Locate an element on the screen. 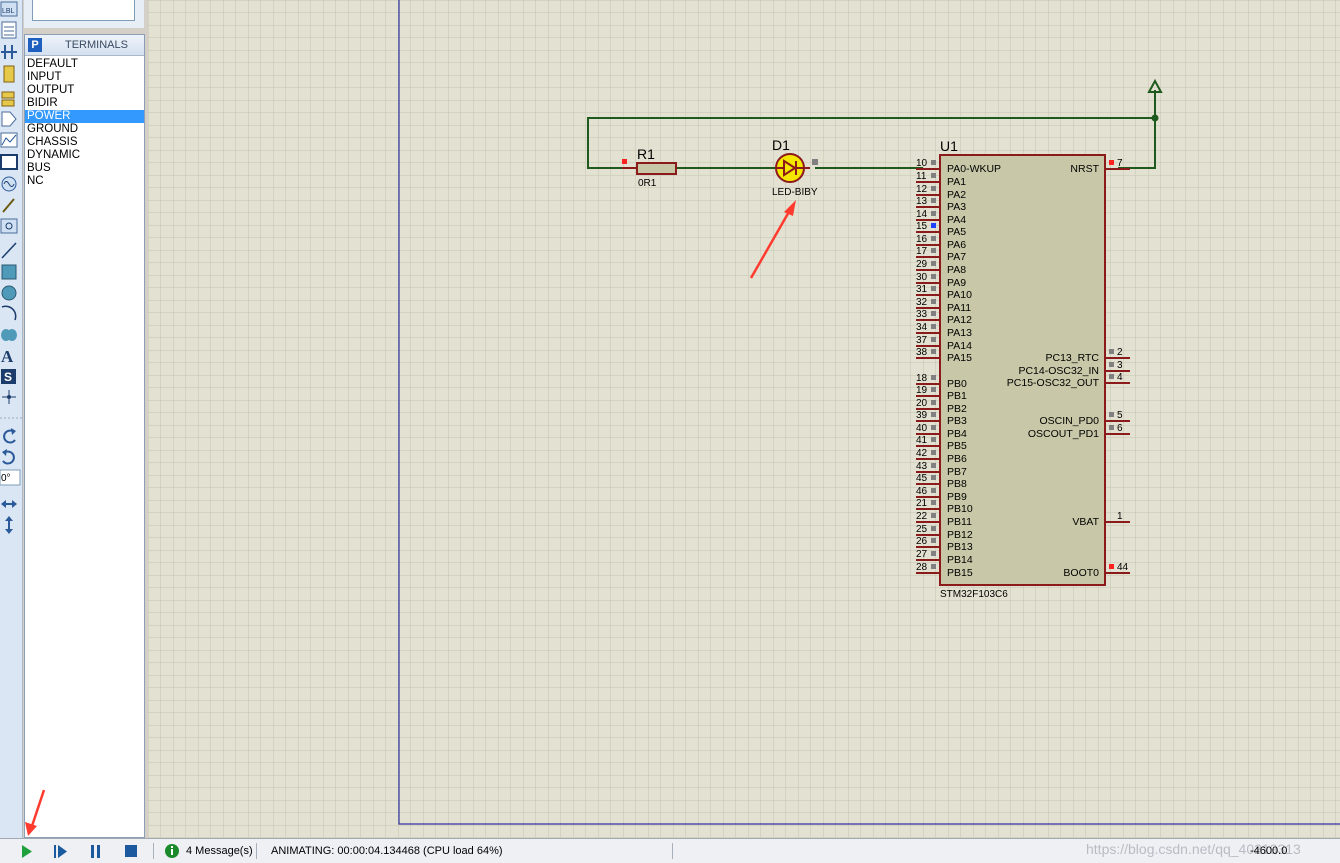  step-button is located at coordinates (60, 851).